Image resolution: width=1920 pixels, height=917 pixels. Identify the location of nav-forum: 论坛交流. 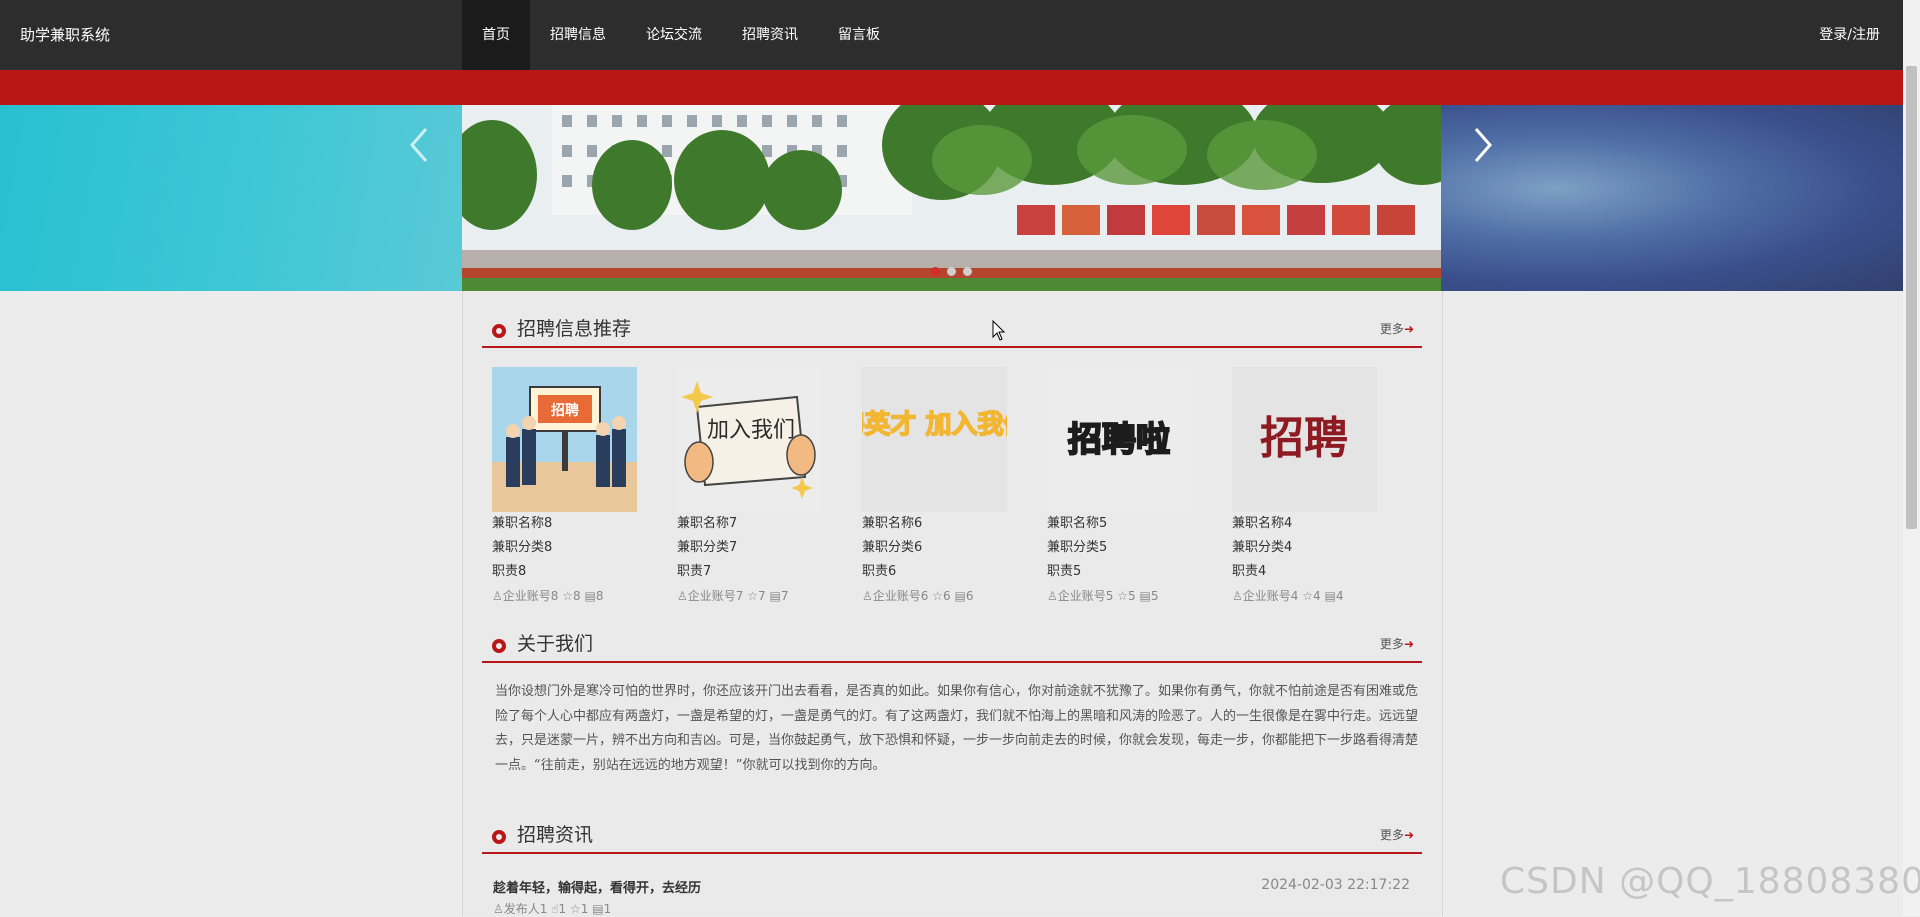
(674, 35).